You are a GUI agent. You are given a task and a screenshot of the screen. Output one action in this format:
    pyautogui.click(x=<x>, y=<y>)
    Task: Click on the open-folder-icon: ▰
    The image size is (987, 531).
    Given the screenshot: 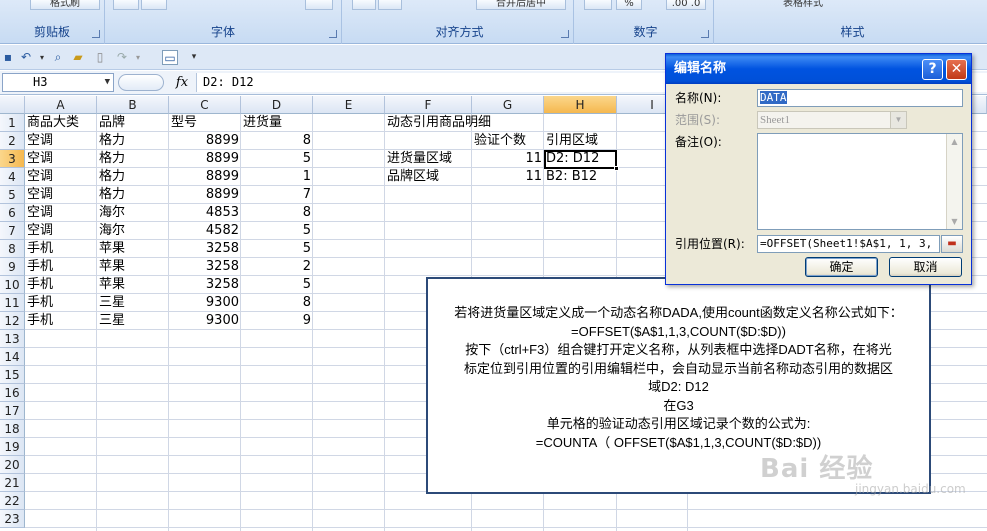 What is the action you would take?
    pyautogui.click(x=78, y=57)
    